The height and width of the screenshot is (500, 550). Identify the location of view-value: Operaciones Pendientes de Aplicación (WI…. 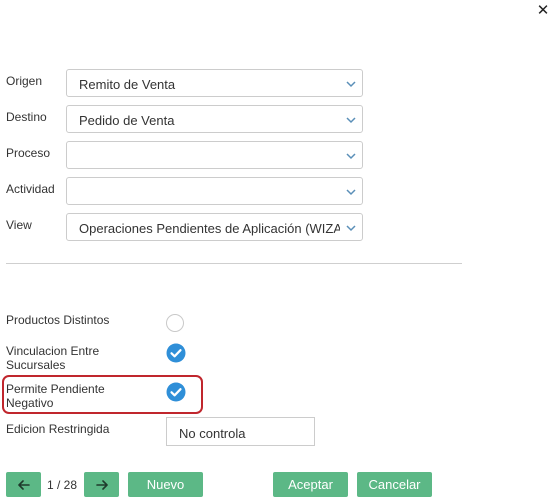
(209, 228).